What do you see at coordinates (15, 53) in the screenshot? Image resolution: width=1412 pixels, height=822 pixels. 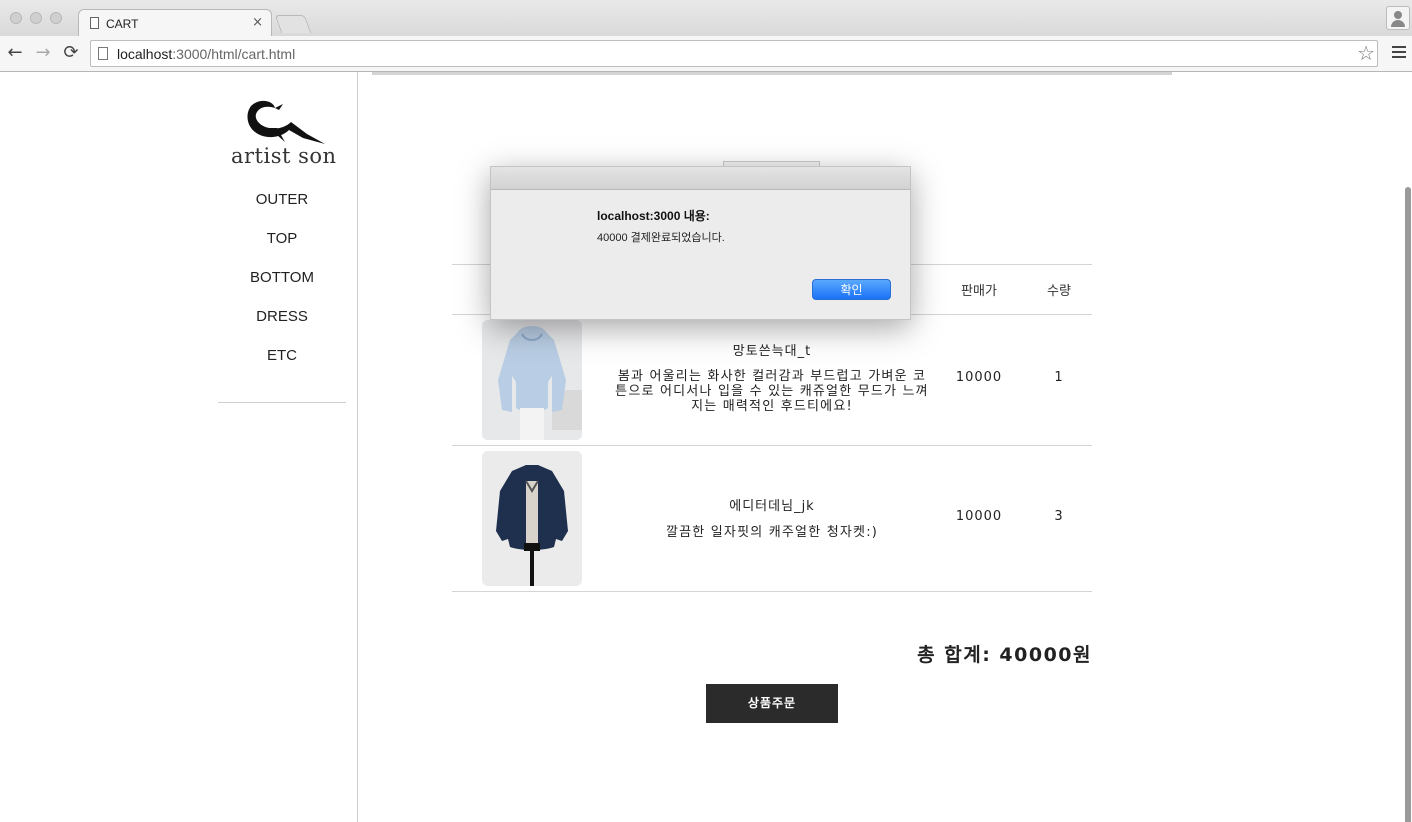 I see `back-arrow-icon: ←` at bounding box center [15, 53].